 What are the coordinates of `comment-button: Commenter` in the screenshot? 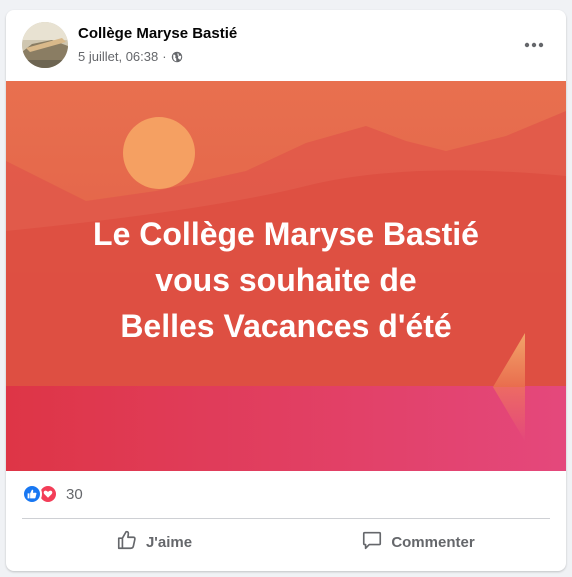 It's located at (418, 542).